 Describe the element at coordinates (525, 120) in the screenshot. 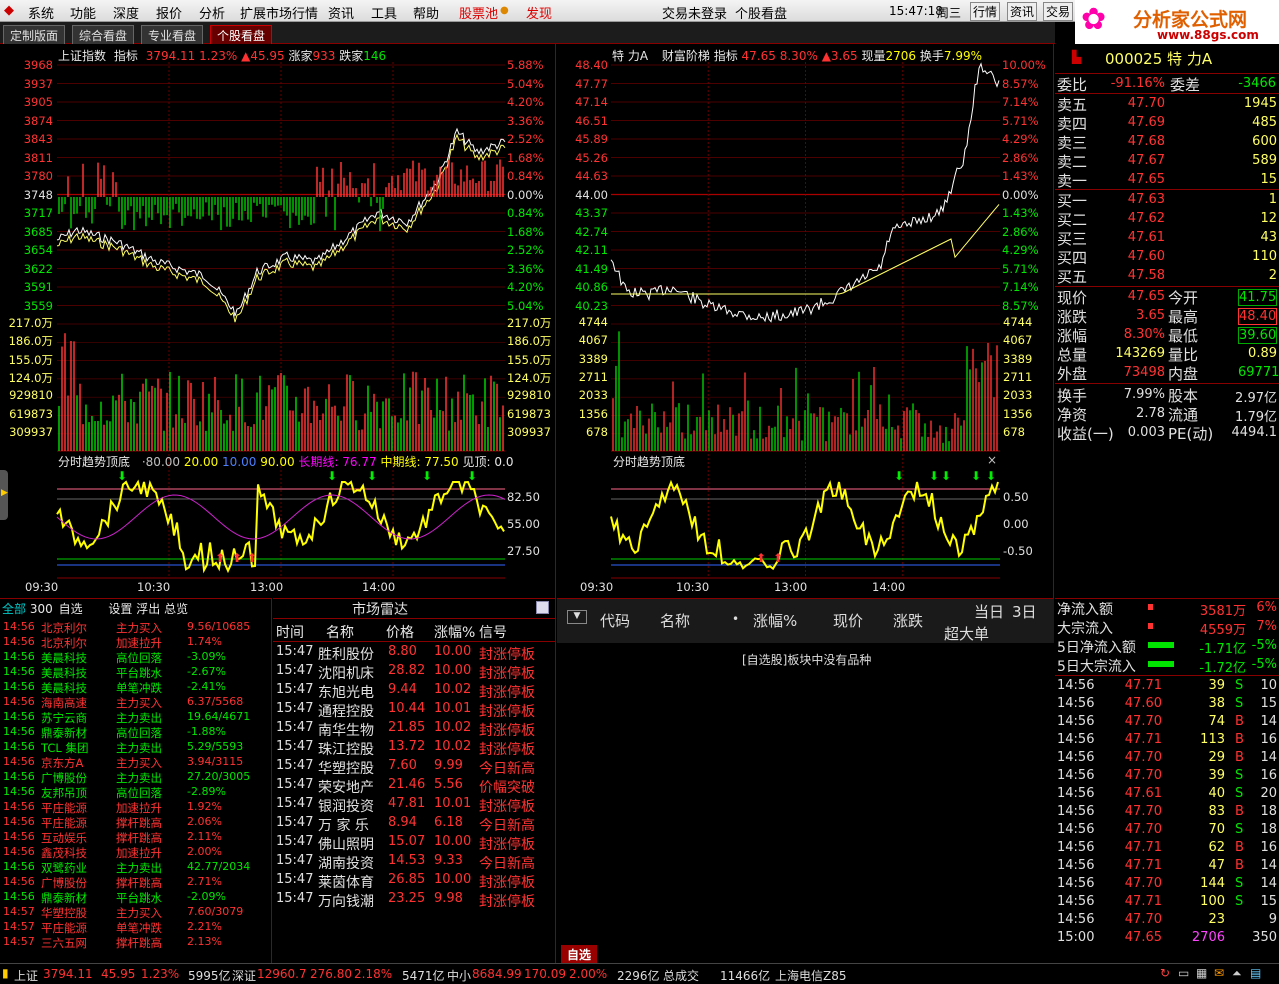

I see `axis-label: 3.36%` at that location.